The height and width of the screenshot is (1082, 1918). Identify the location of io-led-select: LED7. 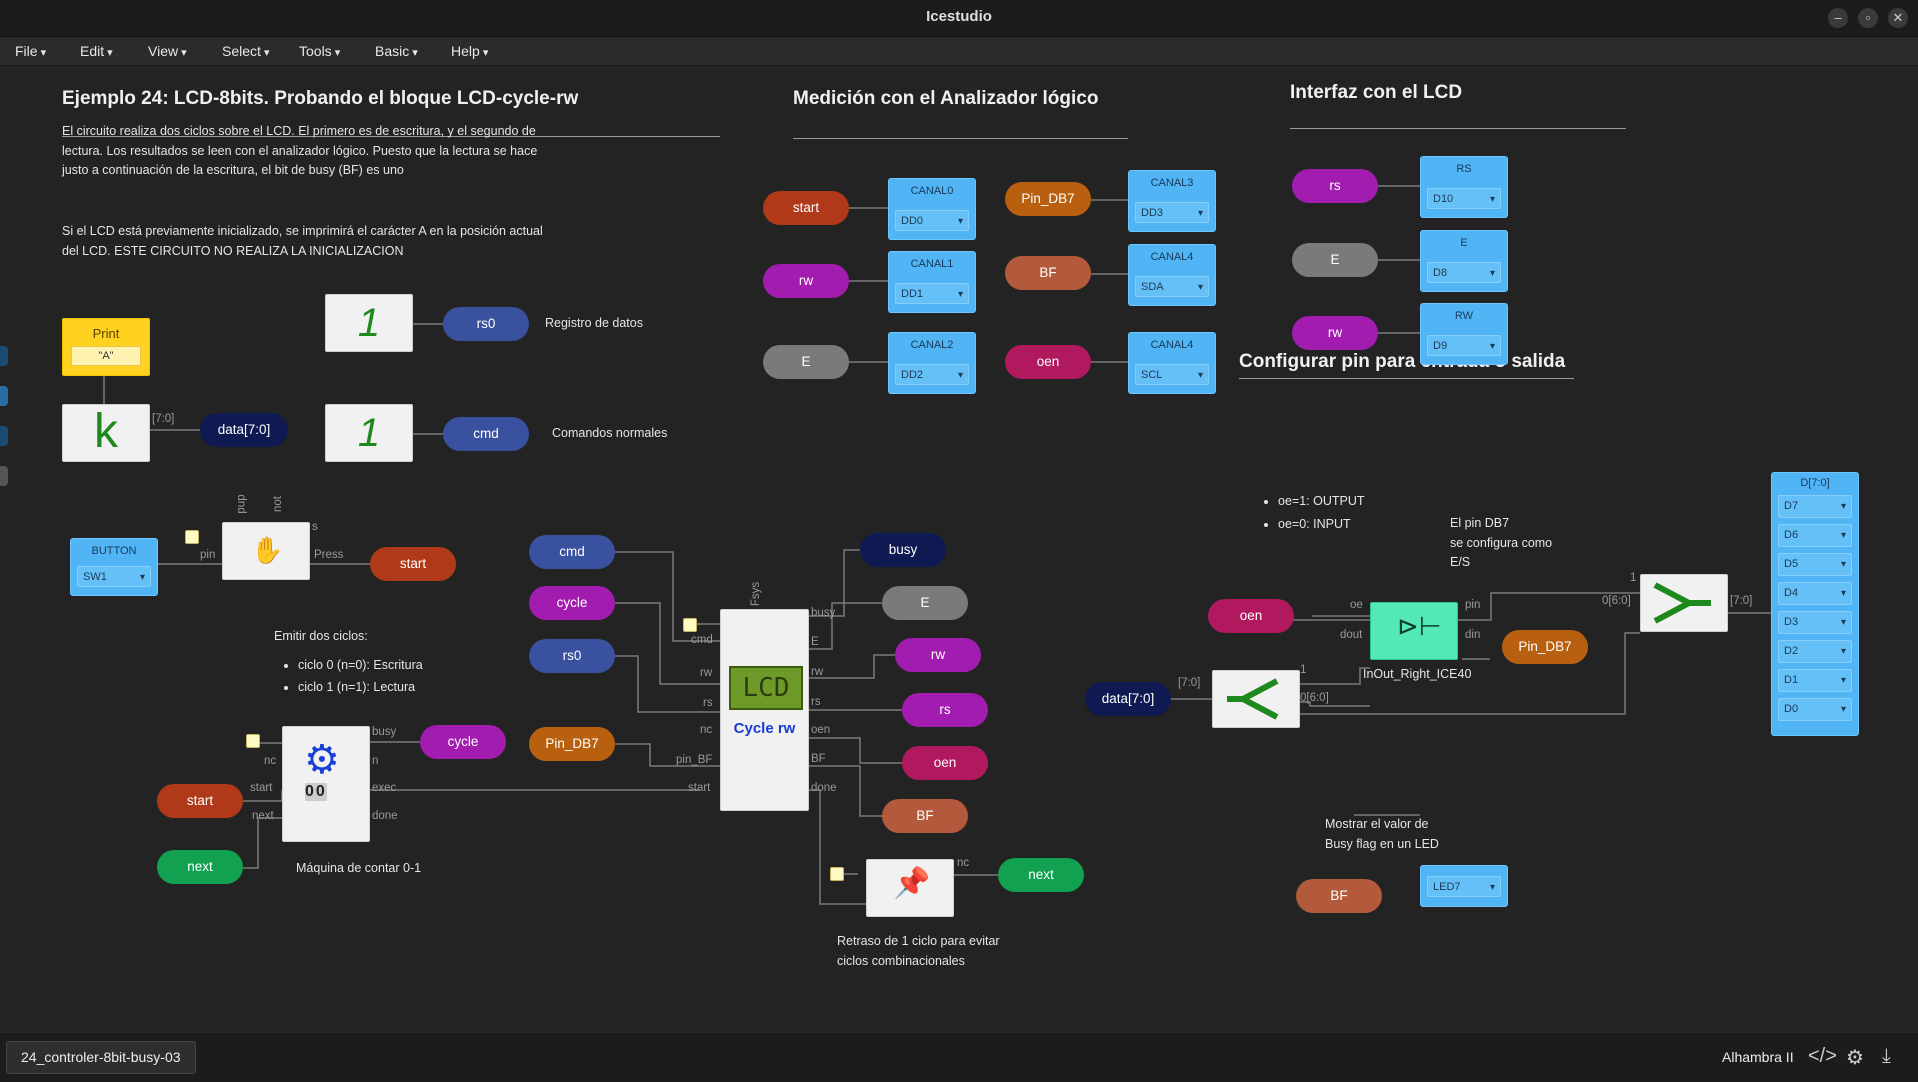
(1464, 887).